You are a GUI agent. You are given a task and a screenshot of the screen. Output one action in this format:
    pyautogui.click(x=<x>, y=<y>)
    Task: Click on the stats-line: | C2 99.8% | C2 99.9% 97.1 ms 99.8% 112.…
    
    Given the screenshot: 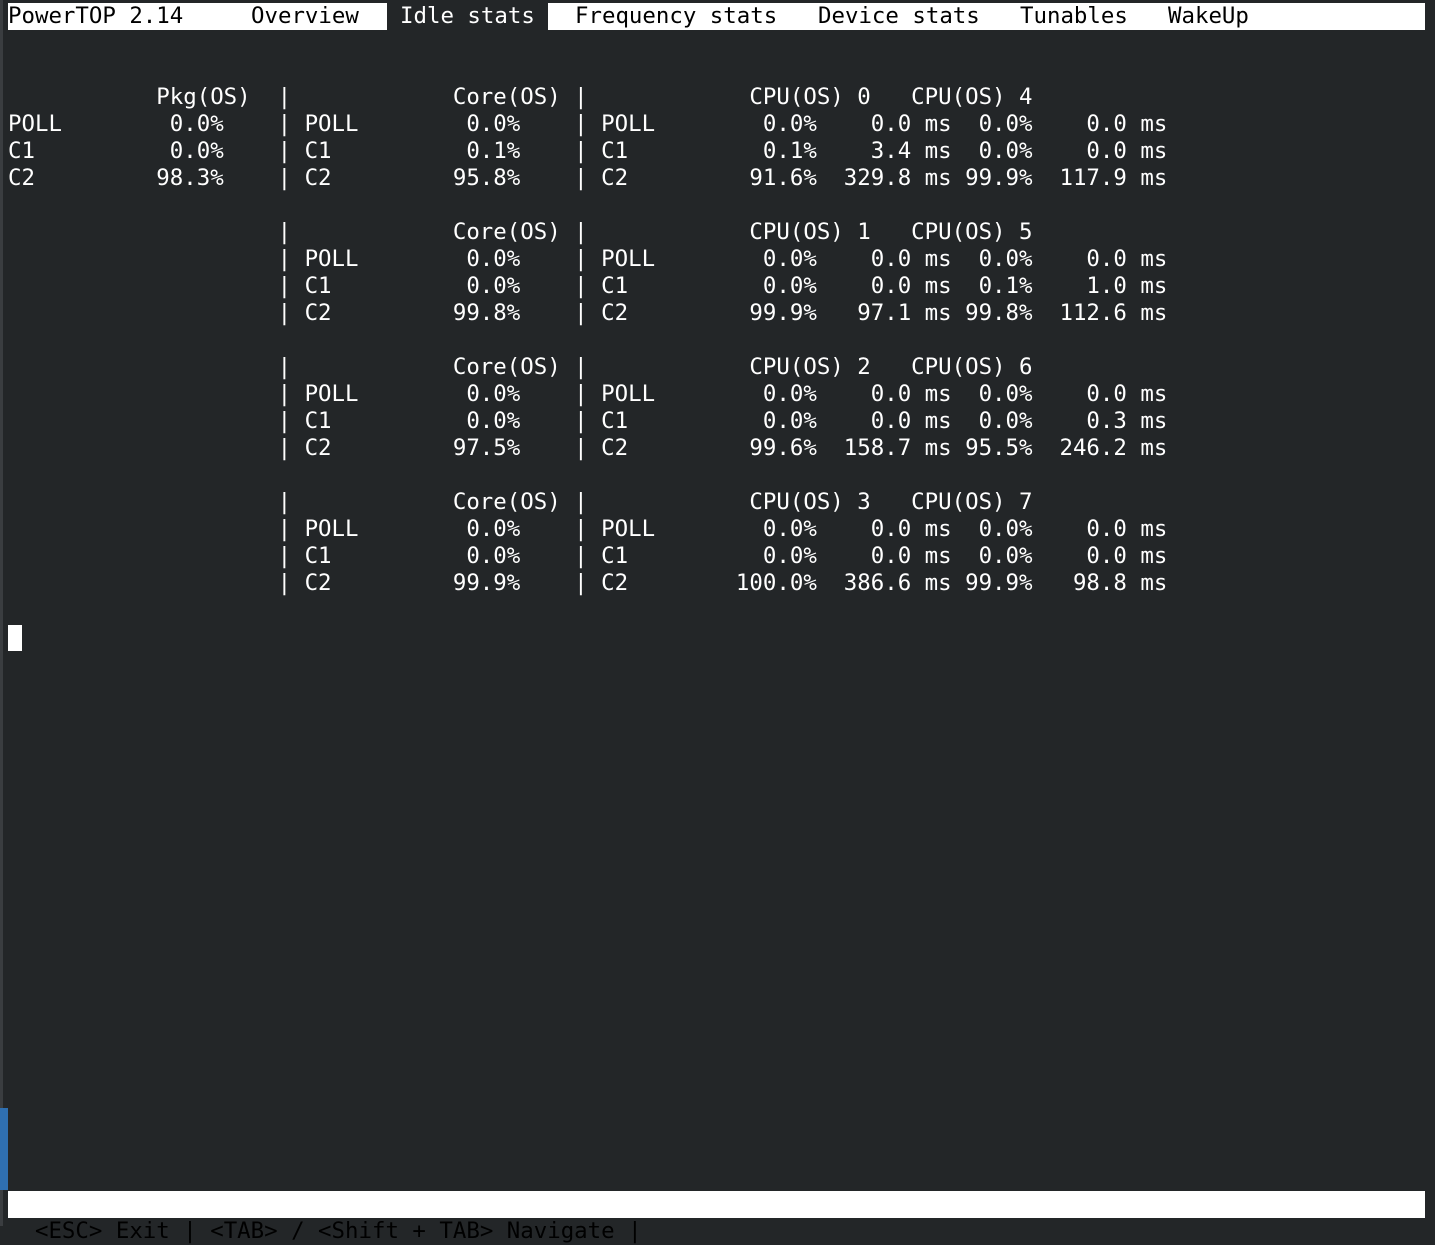 What is the action you would take?
    pyautogui.click(x=588, y=313)
    